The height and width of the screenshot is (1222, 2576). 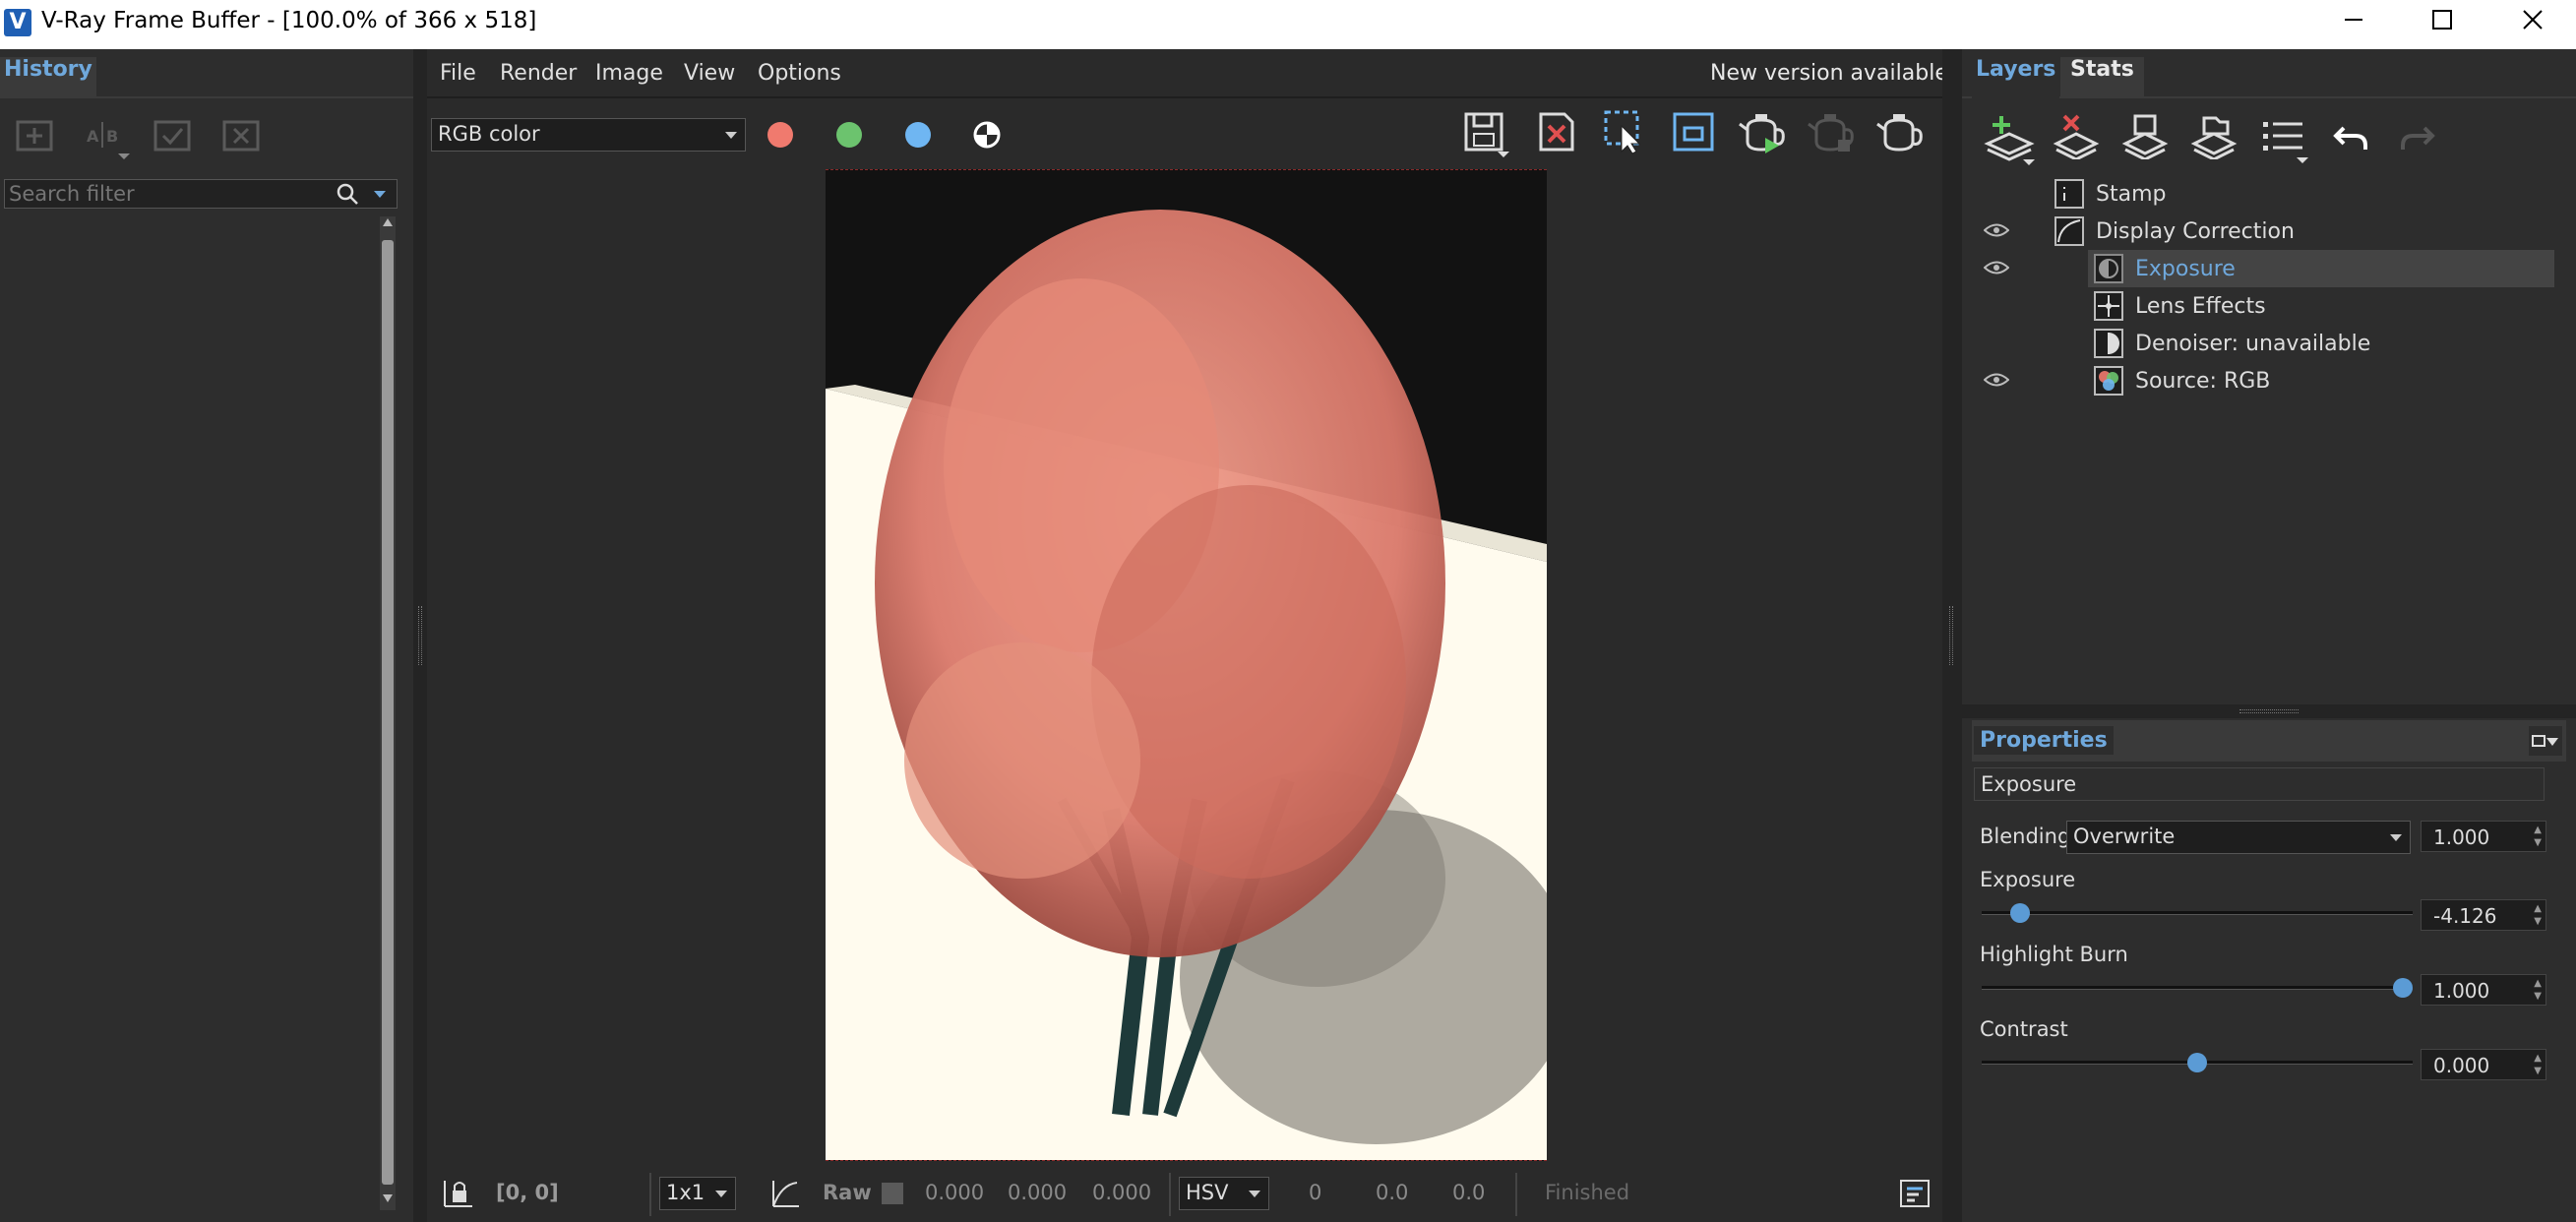 I want to click on layer-name: Lens Effects, so click(x=2201, y=306).